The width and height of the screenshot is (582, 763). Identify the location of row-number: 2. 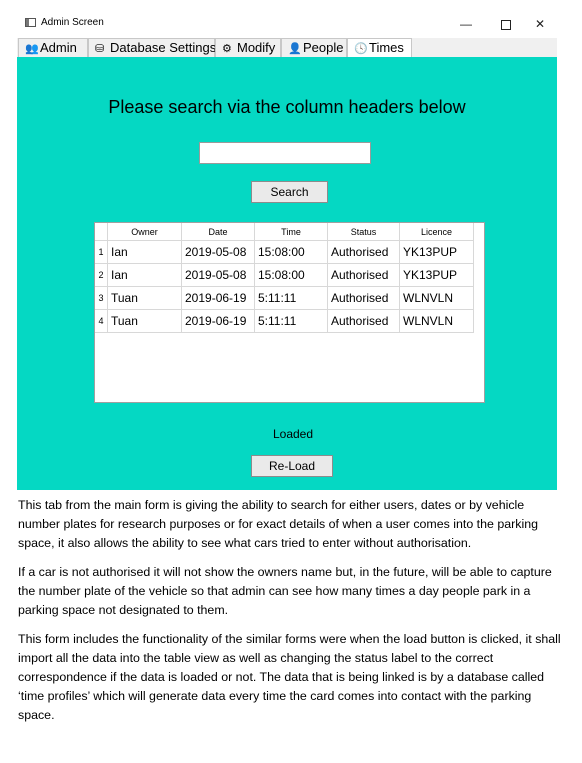
(101, 275).